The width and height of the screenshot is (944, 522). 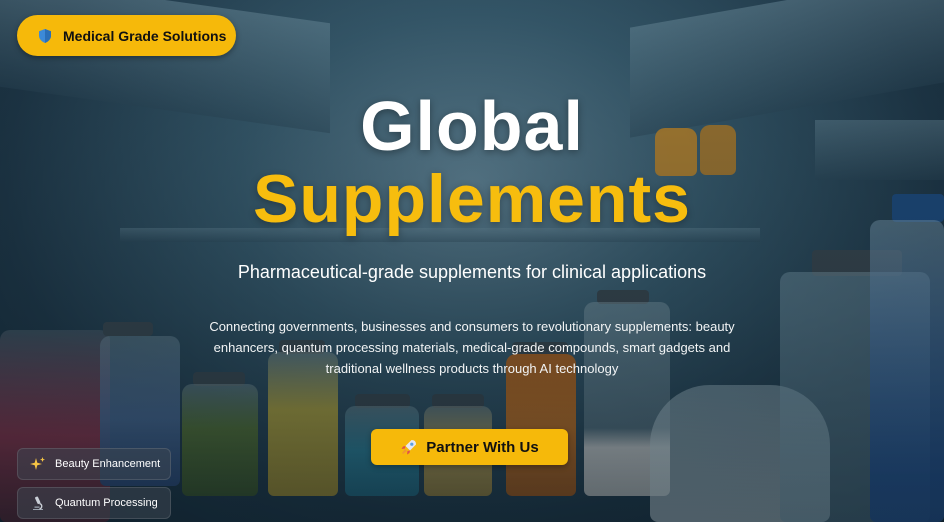 I want to click on badge-label: Medical Grade Solutions, so click(x=145, y=35).